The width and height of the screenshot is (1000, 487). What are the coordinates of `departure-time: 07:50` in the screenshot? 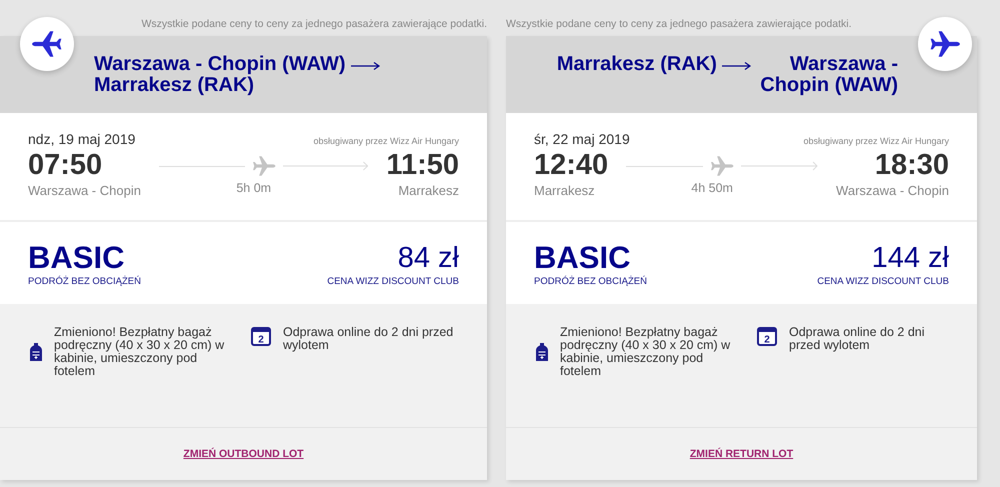 It's located at (66, 165).